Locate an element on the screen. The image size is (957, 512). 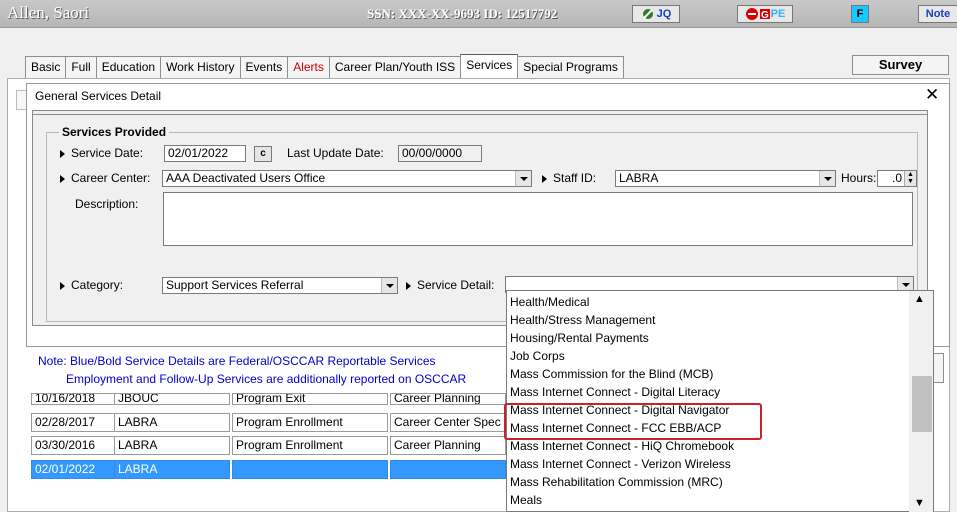
list-item: Job Corps is located at coordinates (537, 356).